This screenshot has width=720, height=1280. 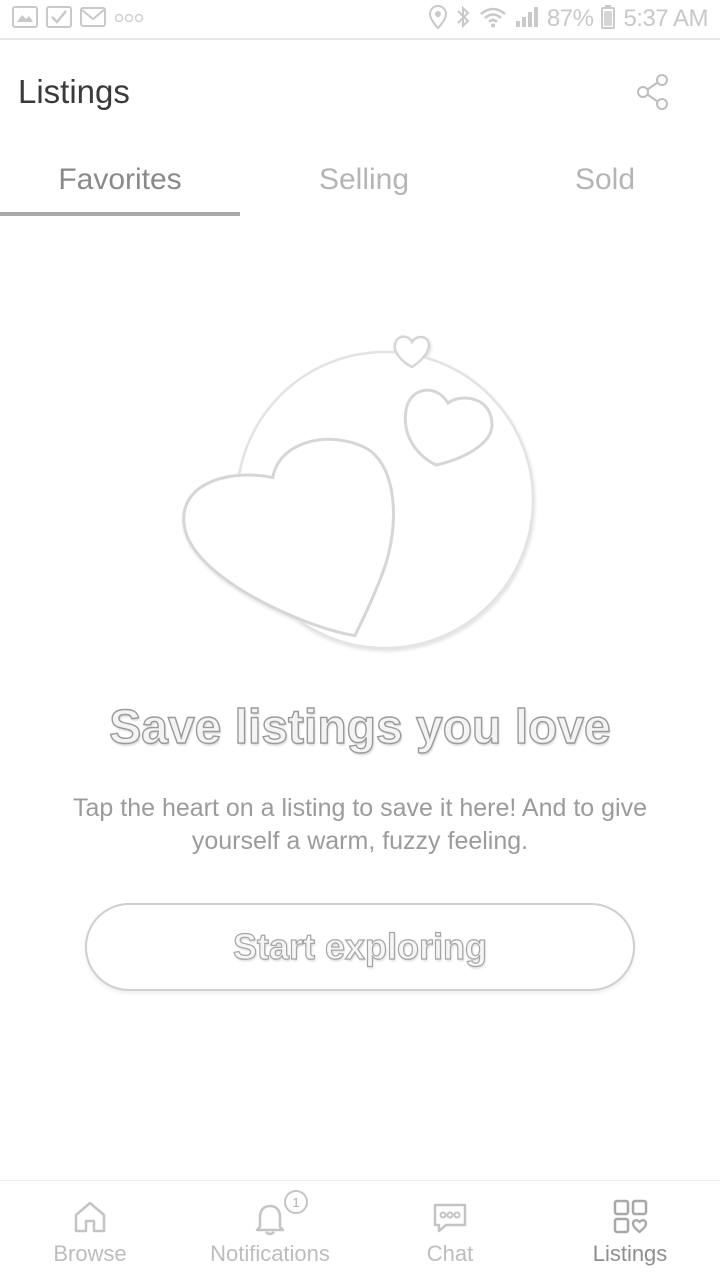 I want to click on page-title: Listings, so click(x=74, y=91).